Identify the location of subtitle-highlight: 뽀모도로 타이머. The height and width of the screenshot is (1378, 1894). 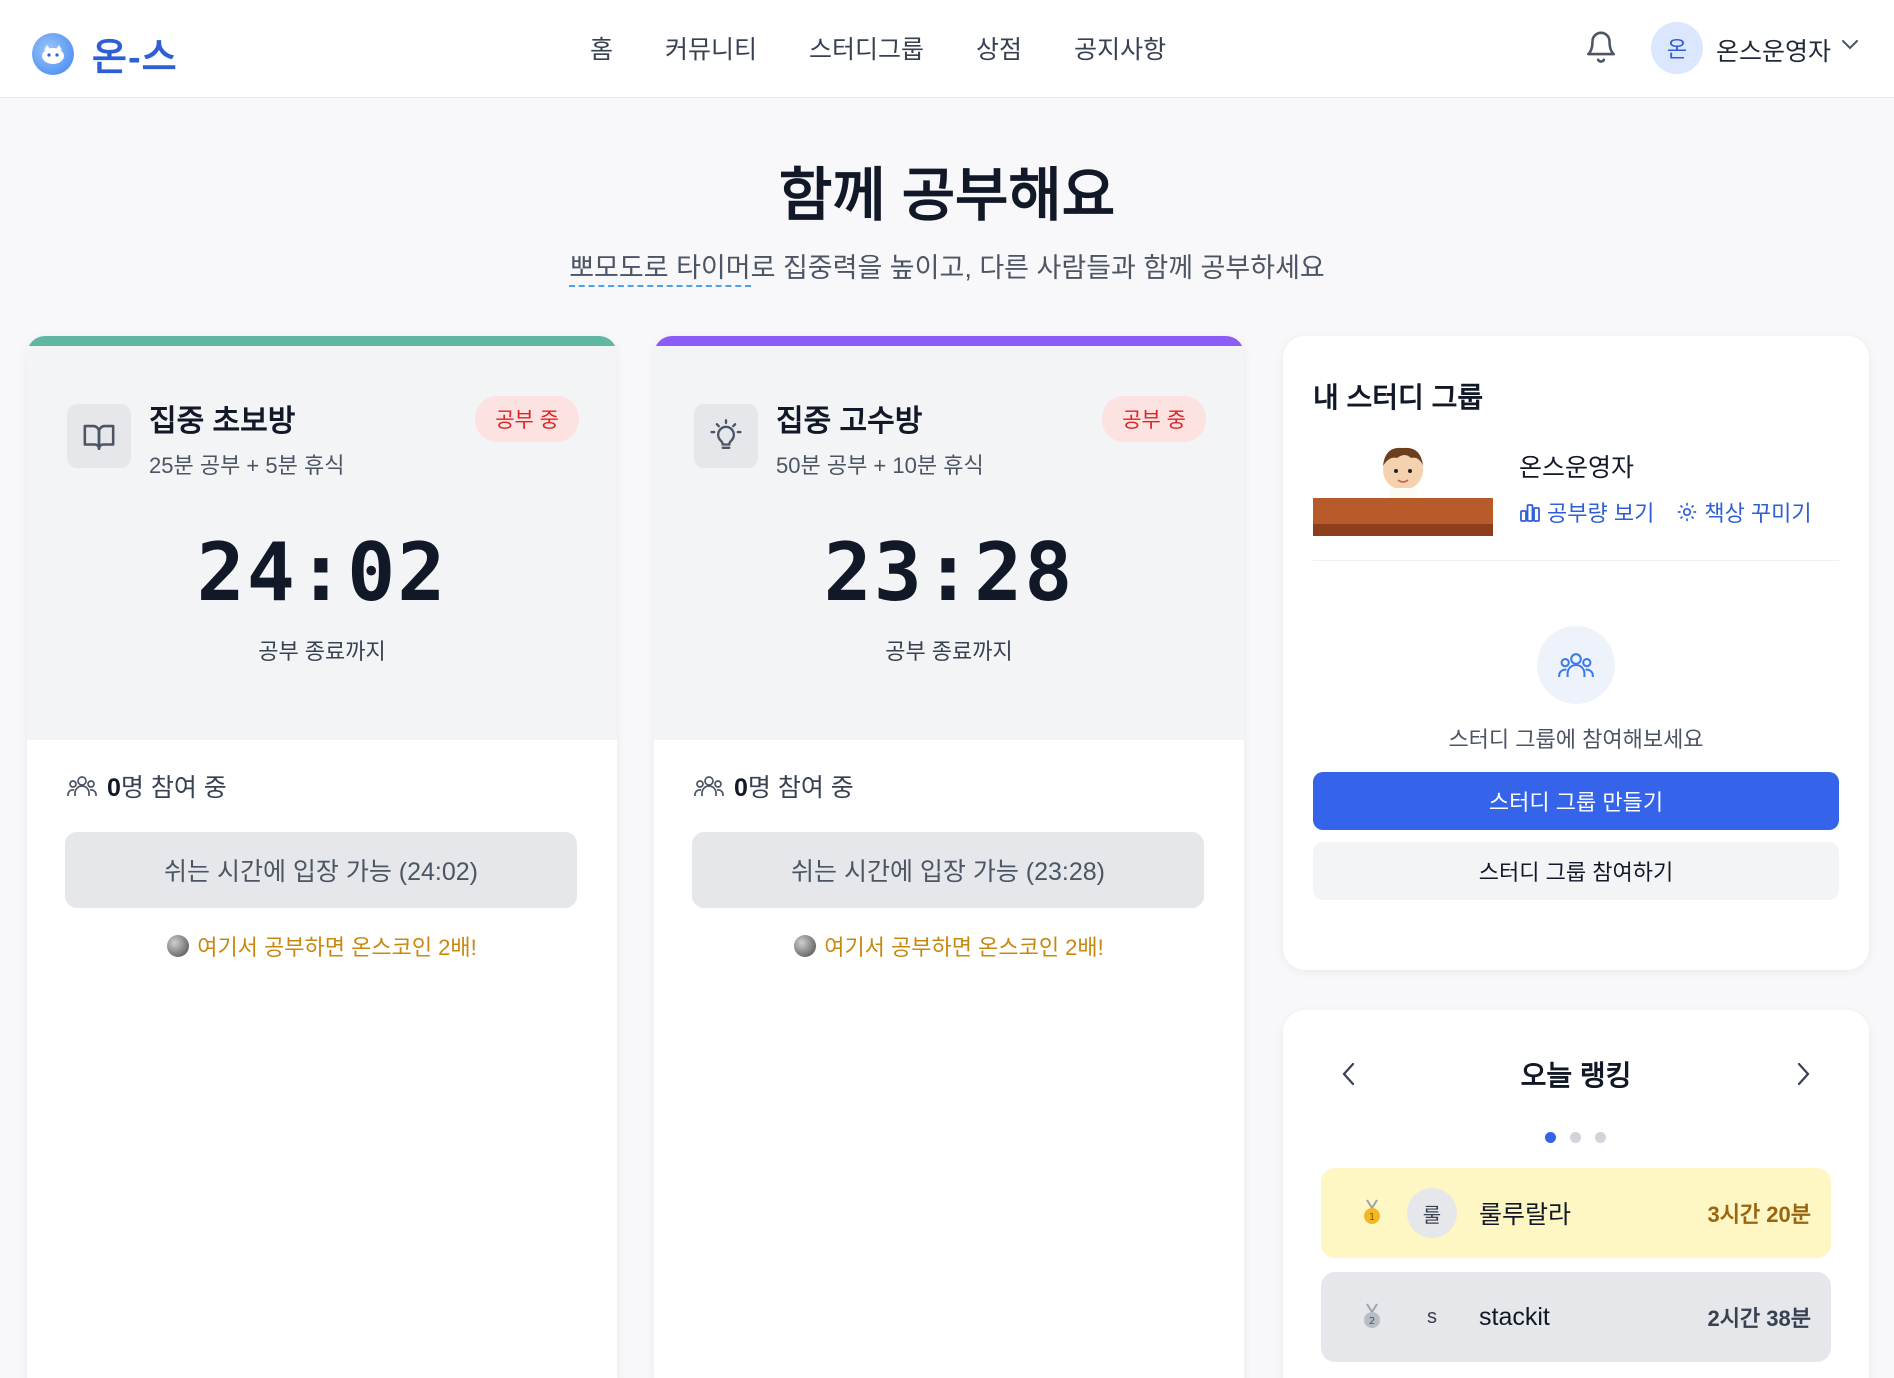
(660, 270).